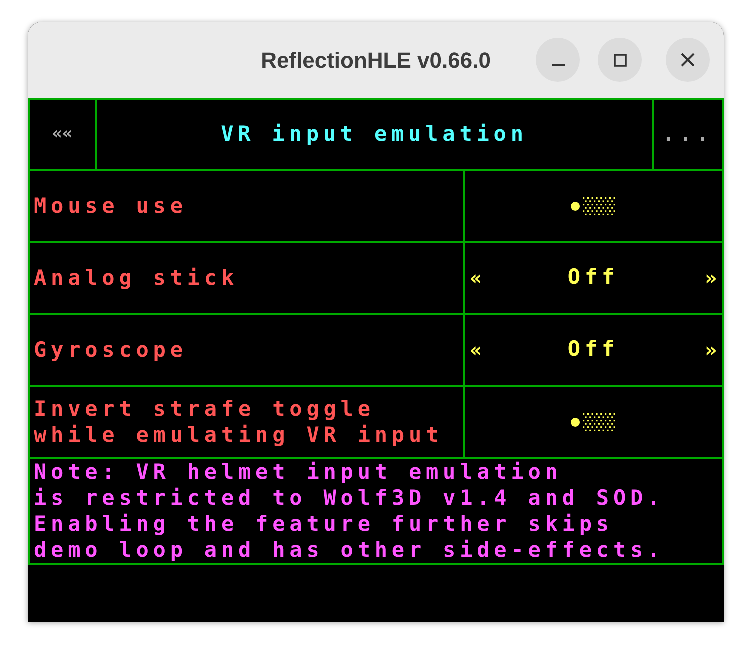 Image resolution: width=752 pixels, height=656 pixels. Describe the element at coordinates (136, 278) in the screenshot. I see `setting-label: Analog stick` at that location.